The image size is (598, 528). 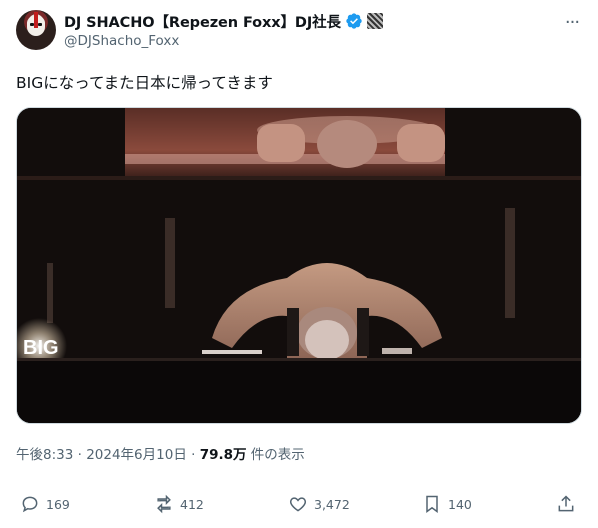 I want to click on affiliate-flag-icon, so click(x=374, y=21).